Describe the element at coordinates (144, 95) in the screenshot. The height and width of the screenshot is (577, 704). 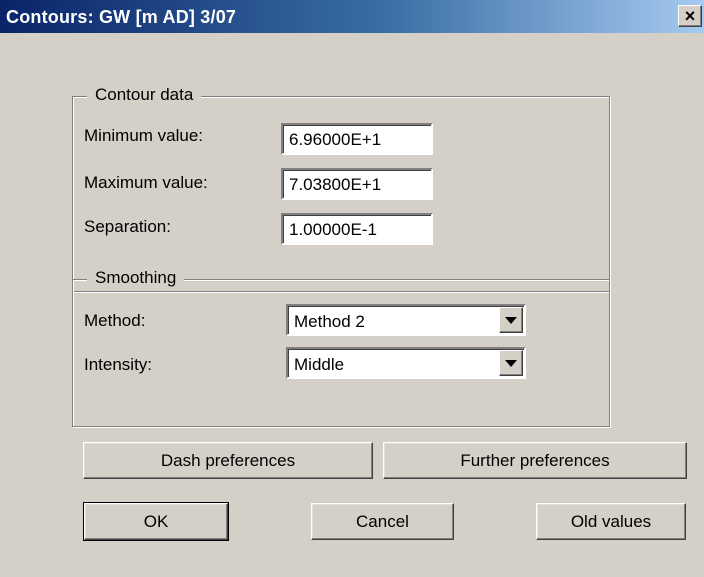
I see `contour-data-title: Contour data` at that location.